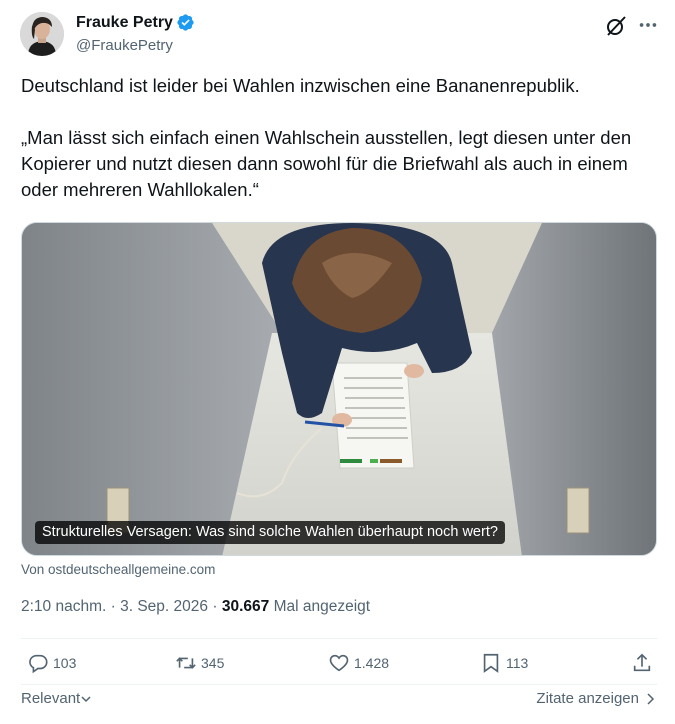 This screenshot has width=675, height=724. Describe the element at coordinates (38, 664) in the screenshot. I see `reply-icon` at that location.